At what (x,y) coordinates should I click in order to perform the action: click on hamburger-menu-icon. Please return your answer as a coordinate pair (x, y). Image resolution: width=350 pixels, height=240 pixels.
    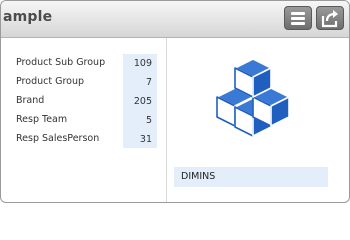
    Looking at the image, I should click on (298, 18).